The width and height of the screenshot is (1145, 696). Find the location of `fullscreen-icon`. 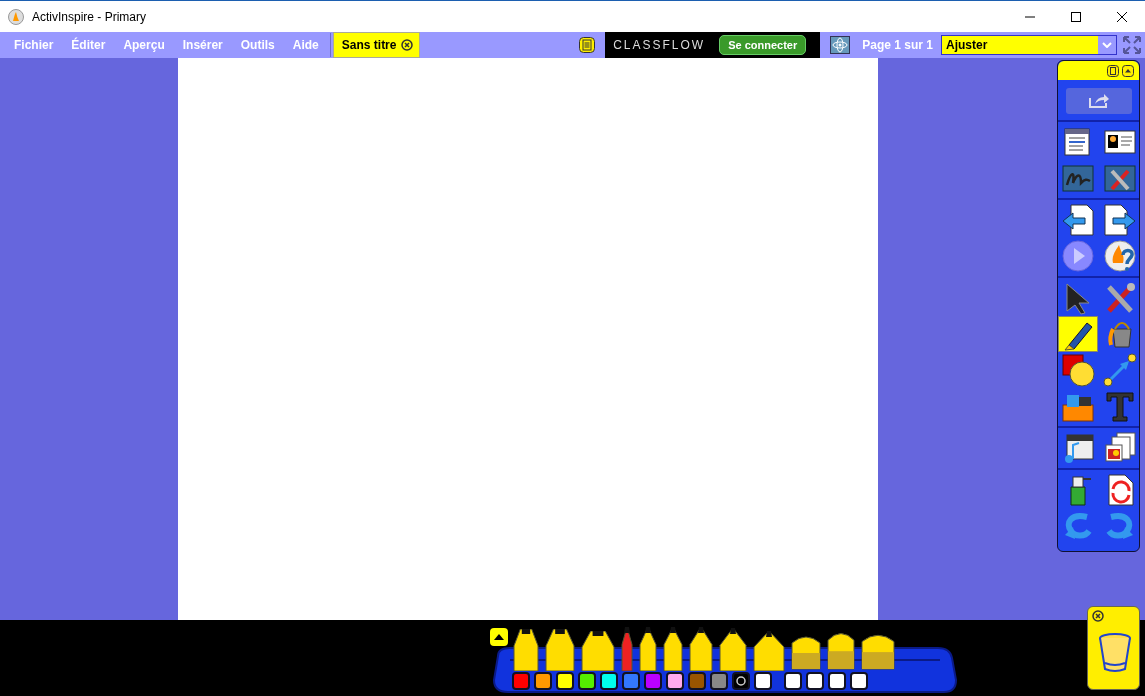

fullscreen-icon is located at coordinates (1132, 45).